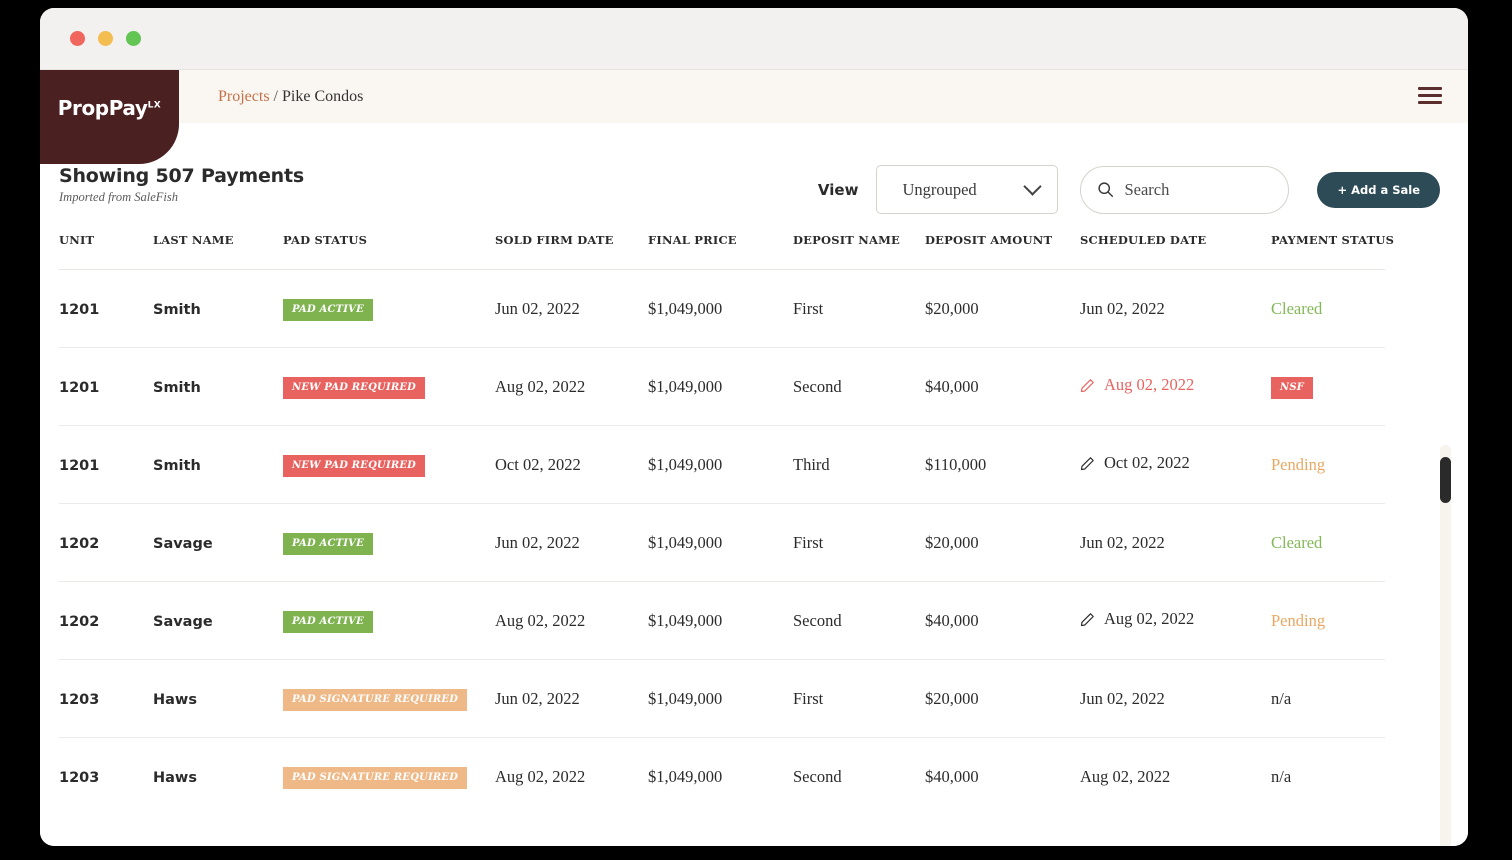 The height and width of the screenshot is (860, 1512). Describe the element at coordinates (754, 117) in the screenshot. I see `app-header: PropPayLX Projects / Pike Condos` at that location.